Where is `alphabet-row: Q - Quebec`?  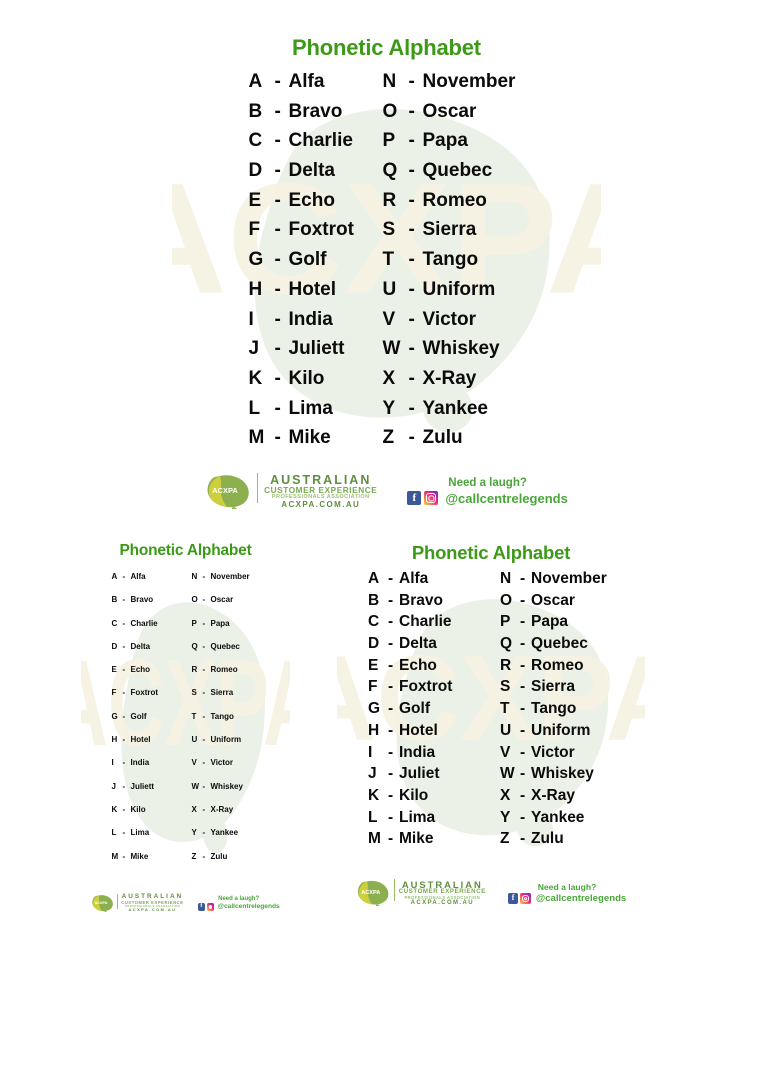 alphabet-row: Q - Quebec is located at coordinates (237, 646).